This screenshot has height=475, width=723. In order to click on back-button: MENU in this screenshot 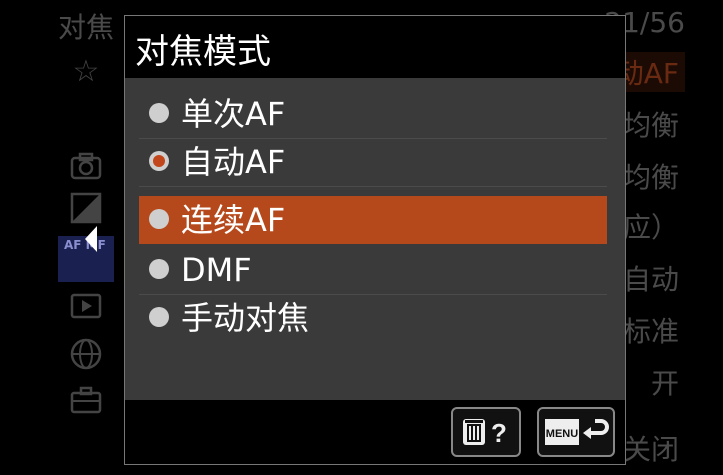, I will do `click(576, 432)`.